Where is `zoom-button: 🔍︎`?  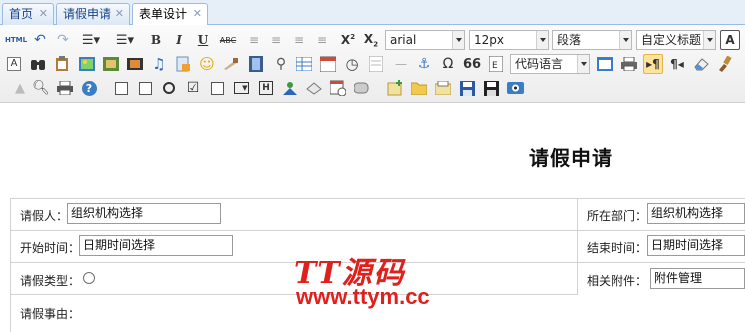 zoom-button: 🔍︎ is located at coordinates (41, 88).